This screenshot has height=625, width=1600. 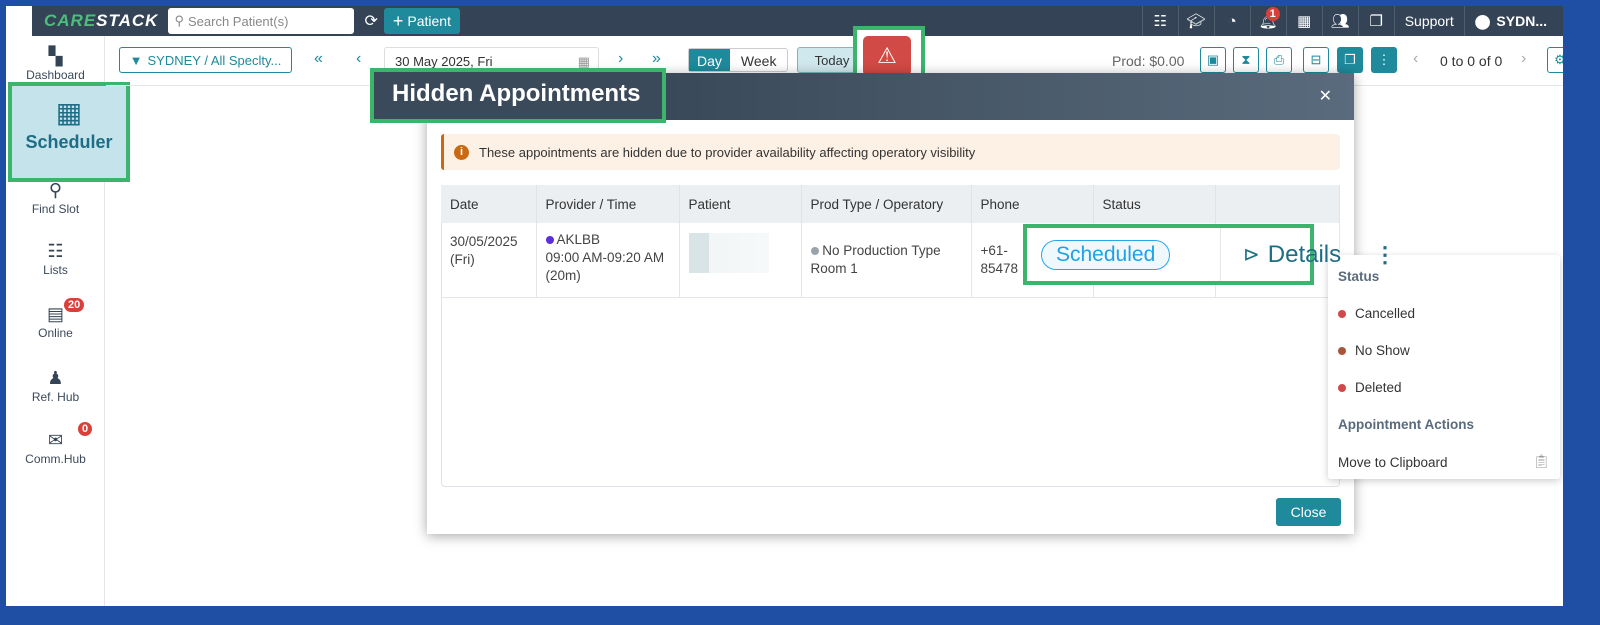 I want to click on panel-open-icon: ⊳, so click(x=1251, y=255).